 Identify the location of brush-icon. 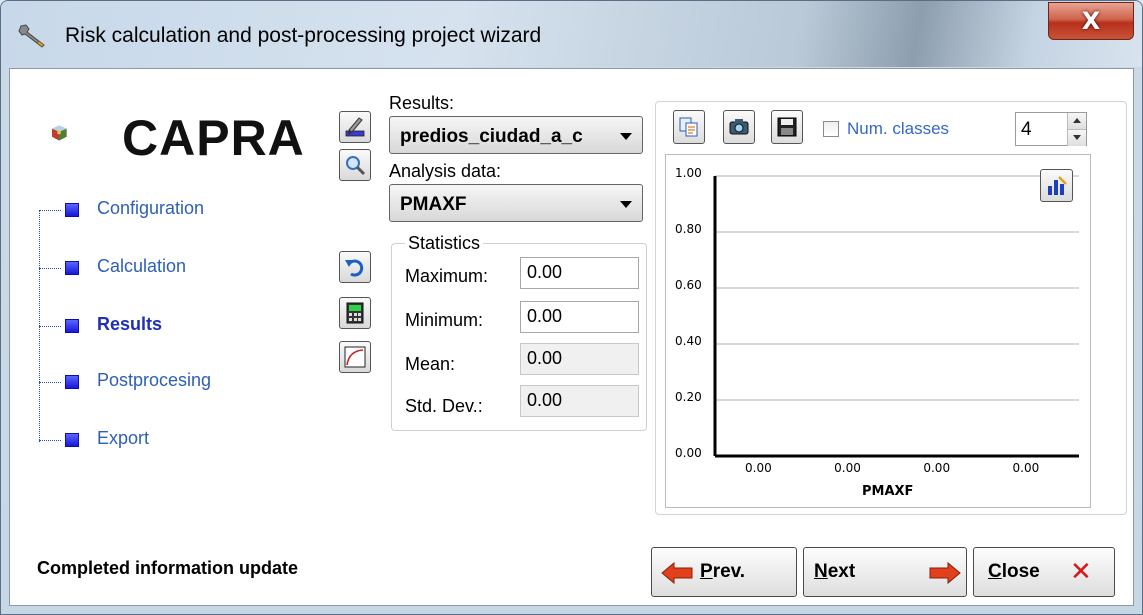
(355, 127).